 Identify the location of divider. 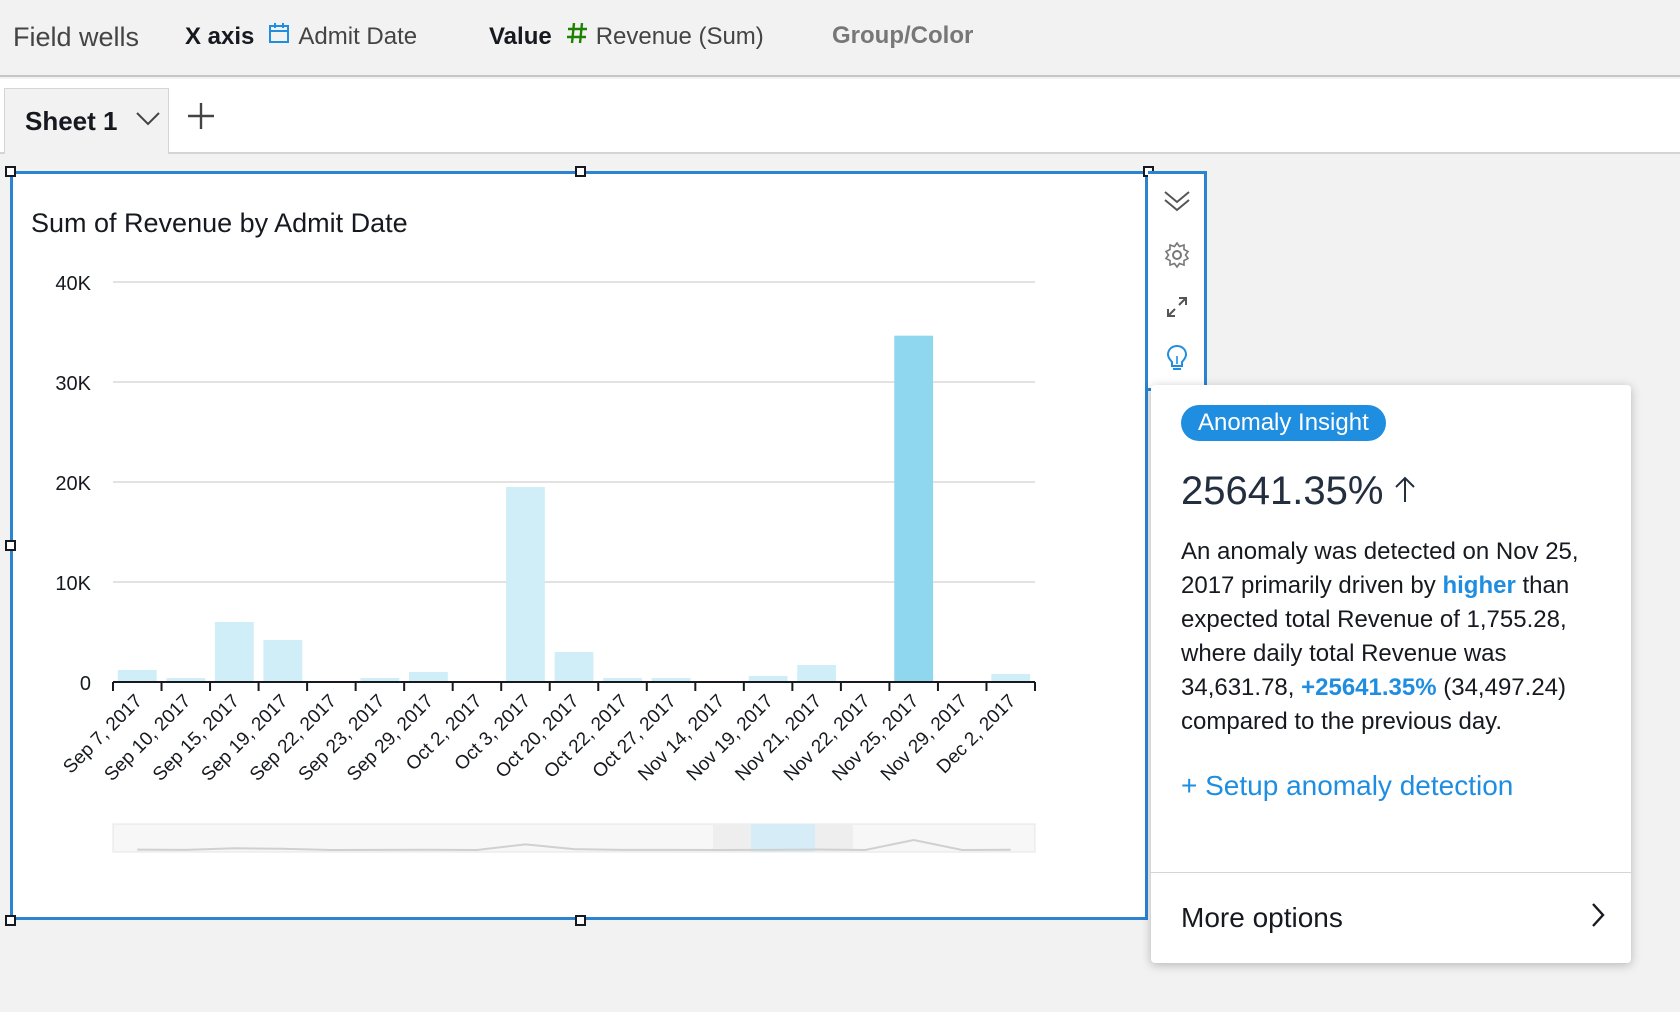
(1391, 872).